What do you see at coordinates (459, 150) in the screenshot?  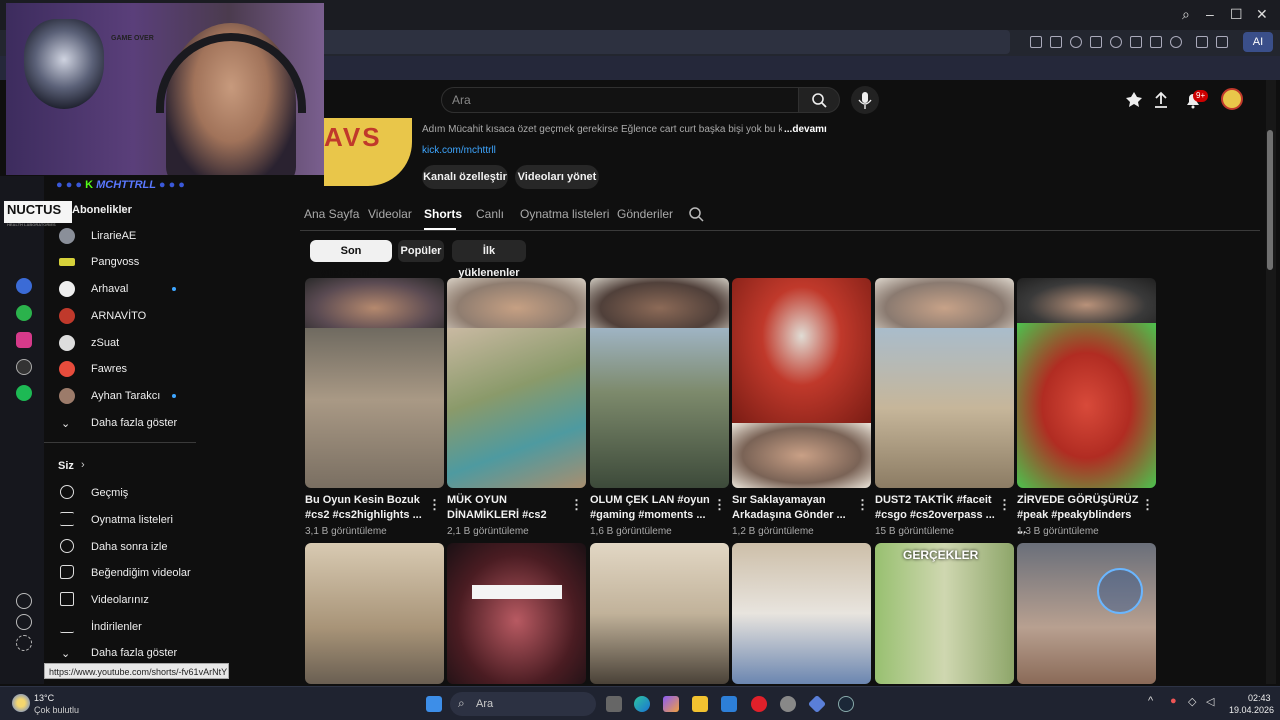 I see `channel-link: kick.com/mchttrll` at bounding box center [459, 150].